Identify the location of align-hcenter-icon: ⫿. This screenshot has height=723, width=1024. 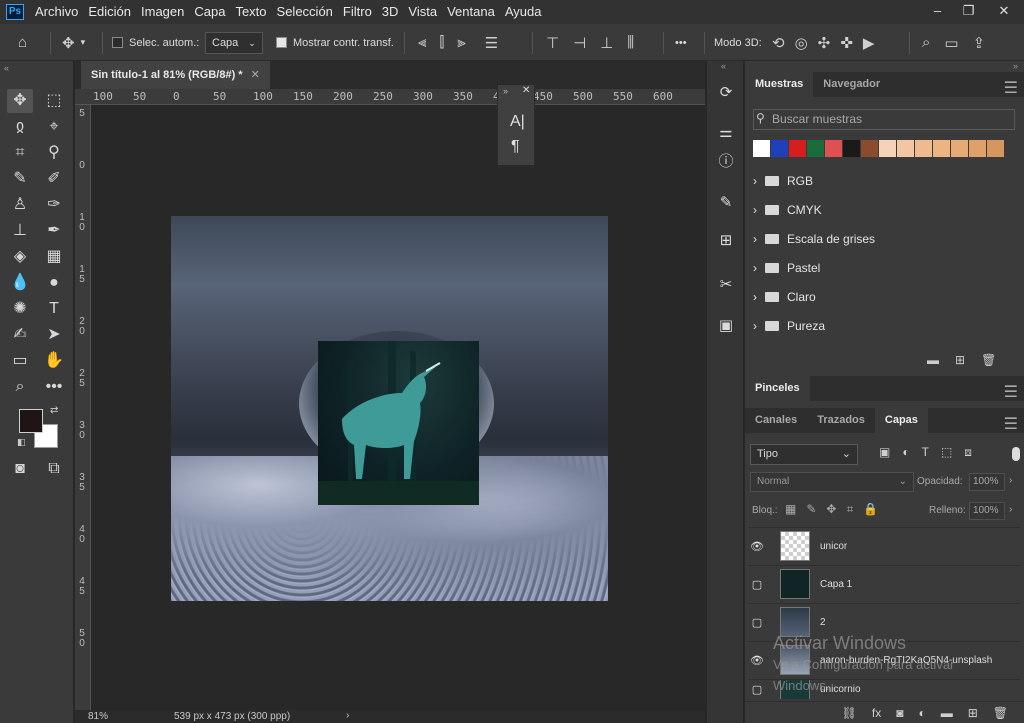
(441, 42).